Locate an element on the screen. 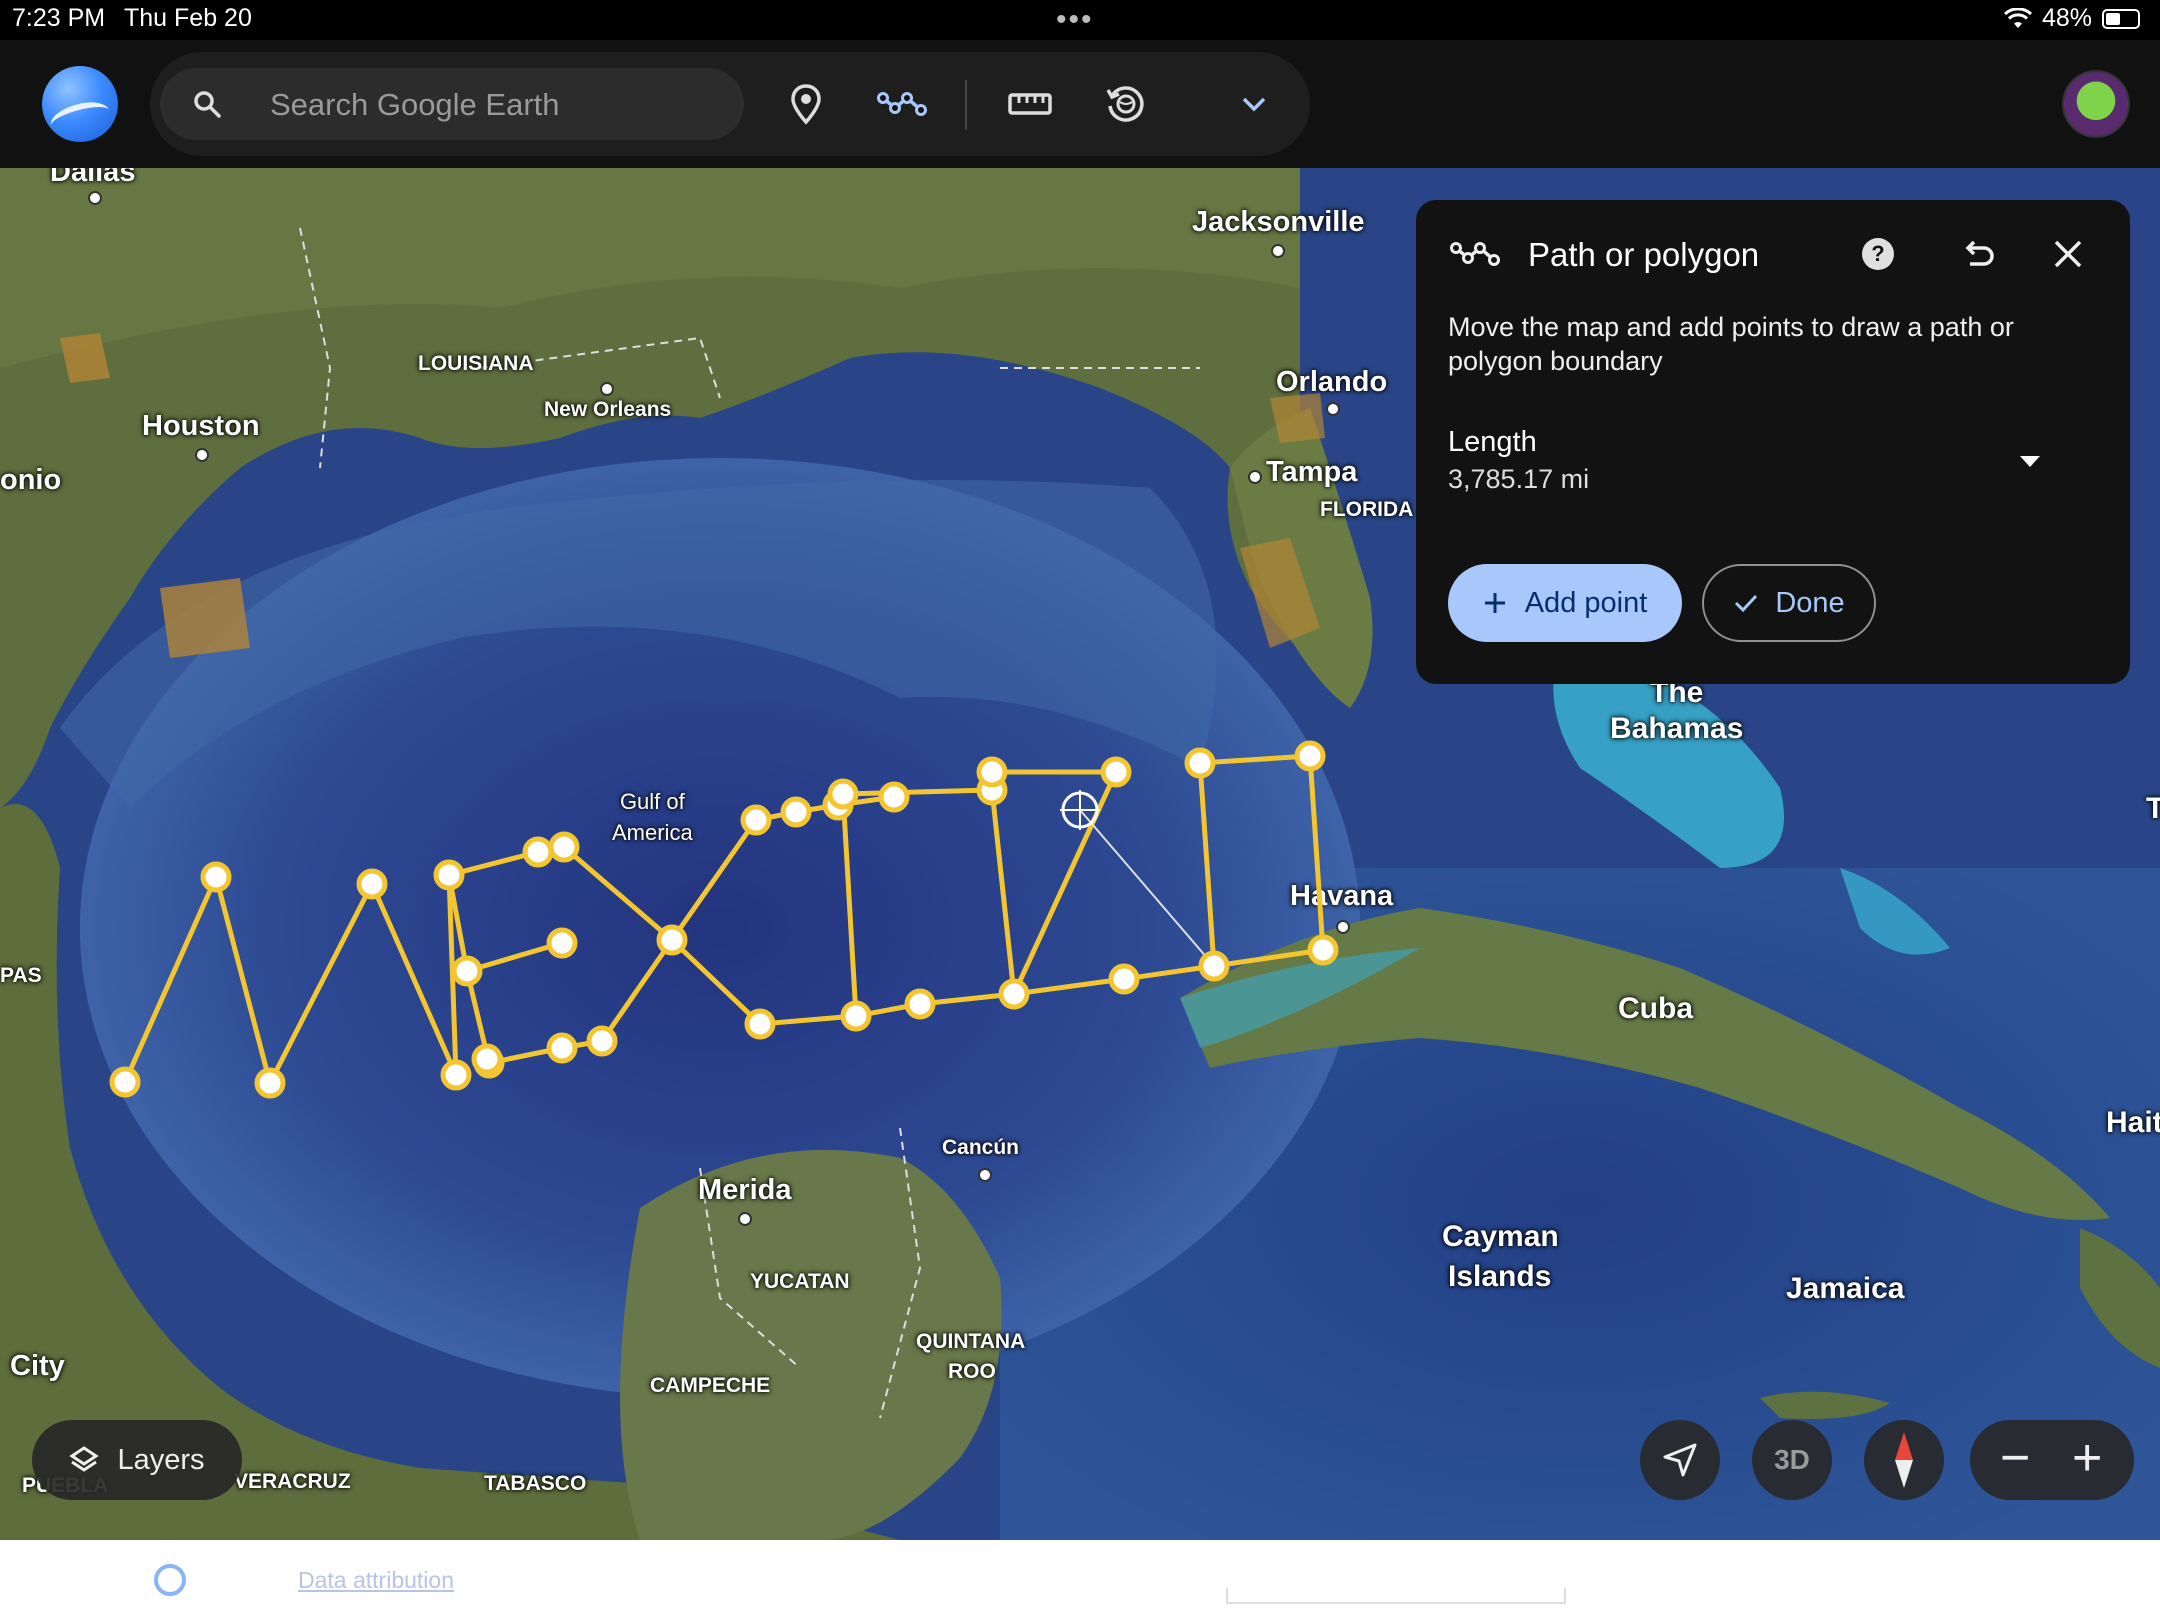 The width and height of the screenshot is (2160, 1620). add-placemark-button is located at coordinates (806, 104).